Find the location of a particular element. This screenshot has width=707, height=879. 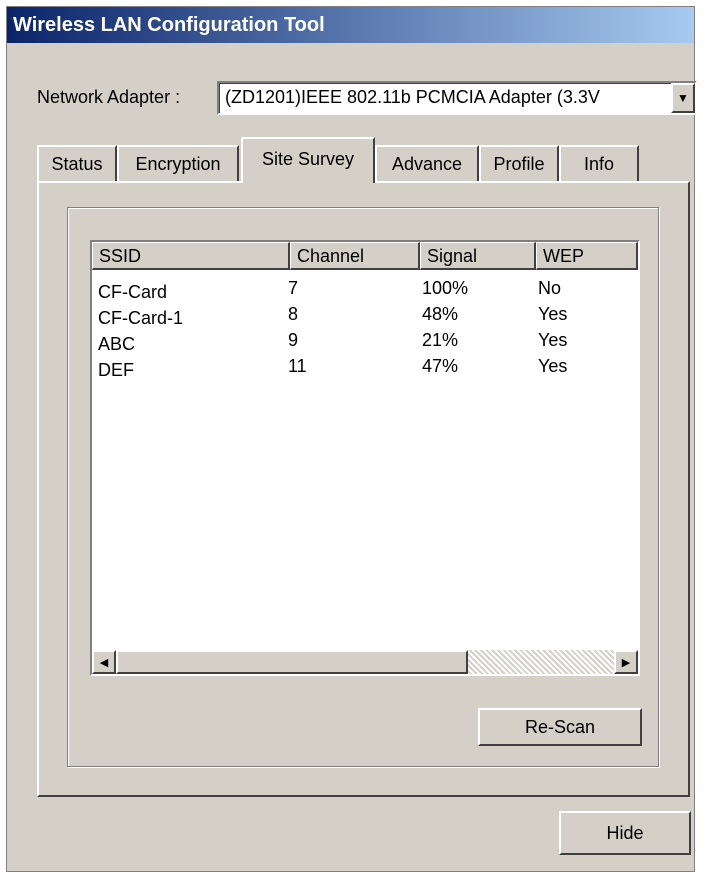

column-header-signal: Signal is located at coordinates (478, 256).